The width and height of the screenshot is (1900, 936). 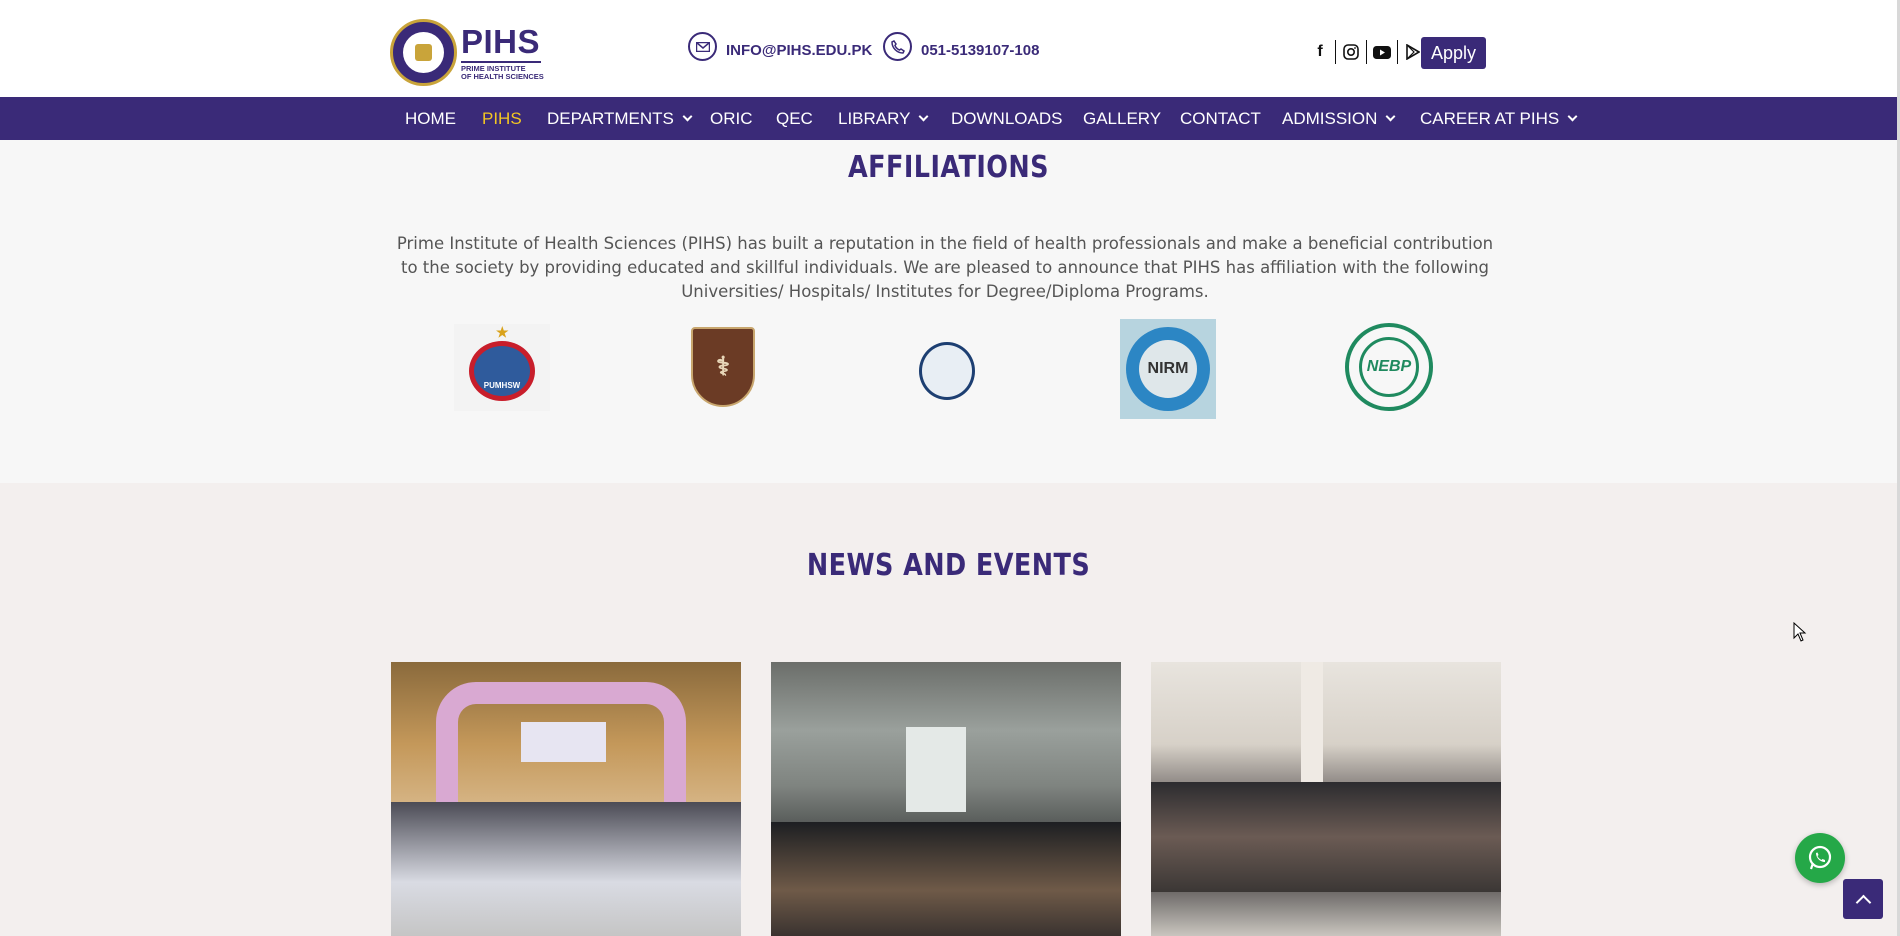 I want to click on whatsapp-icon, so click(x=1820, y=857).